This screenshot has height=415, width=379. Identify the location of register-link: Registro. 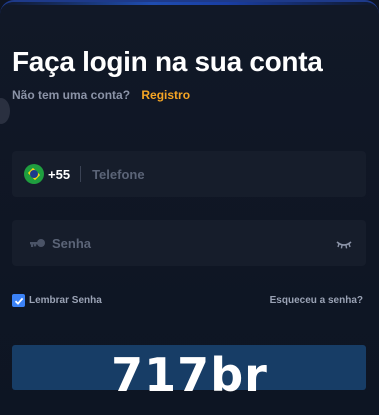
(165, 95).